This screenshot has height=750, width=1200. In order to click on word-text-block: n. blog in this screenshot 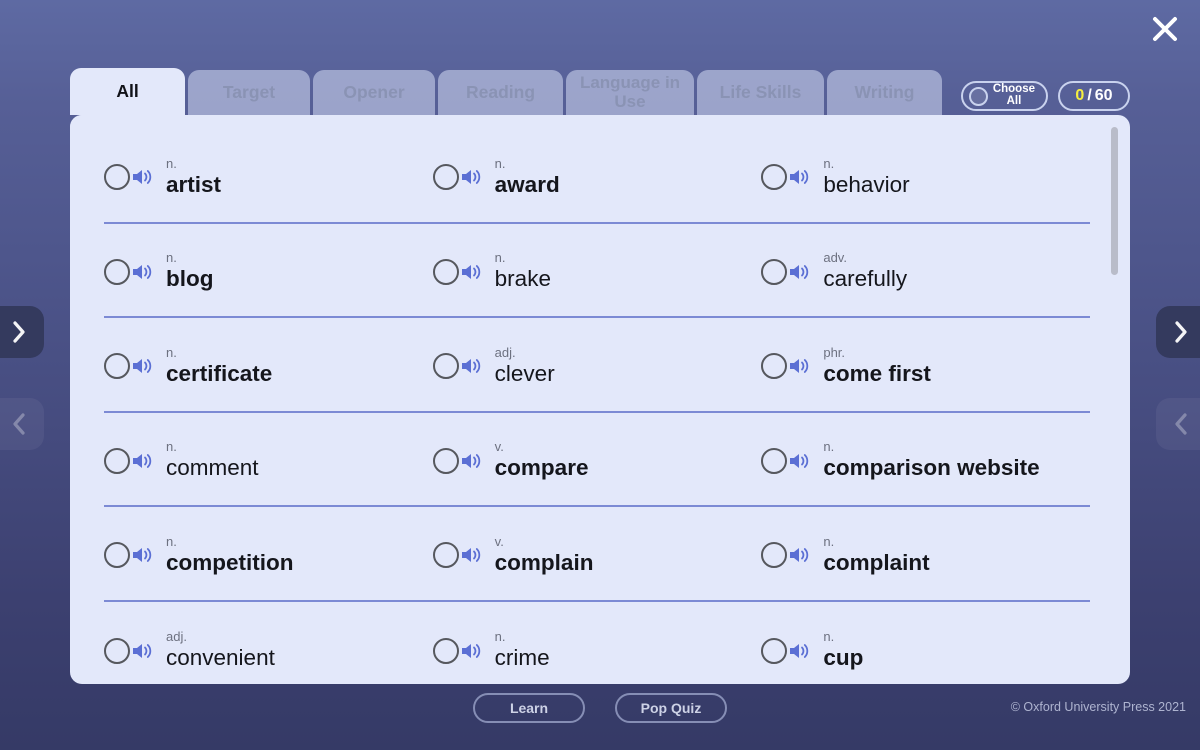, I will do `click(189, 271)`.